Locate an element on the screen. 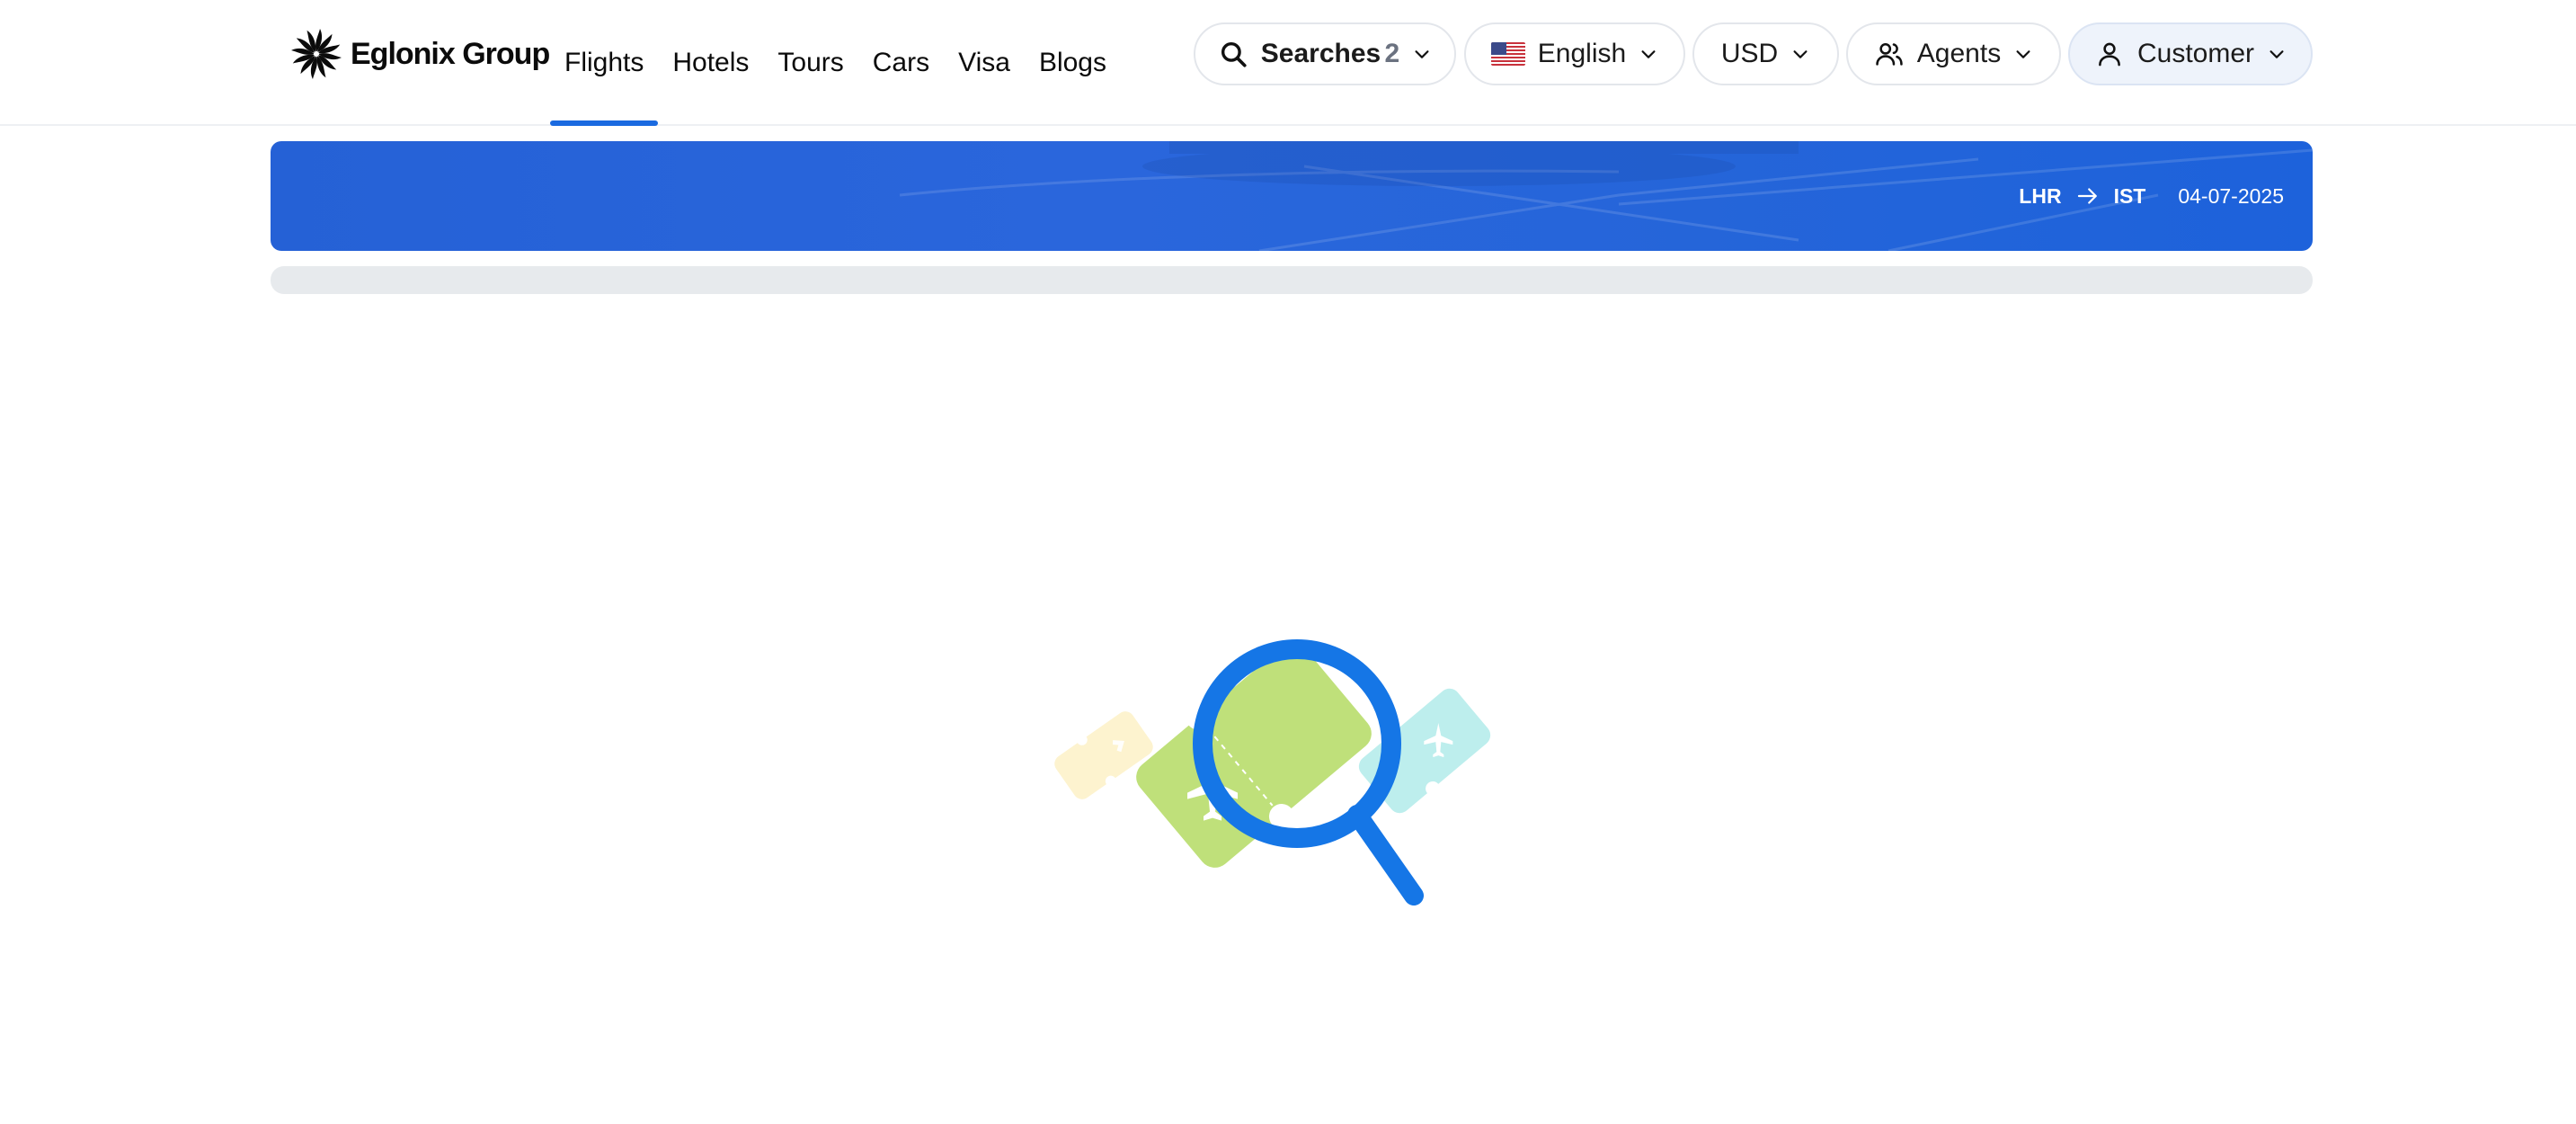  customer-account-button: Customer is located at coordinates (2190, 53).